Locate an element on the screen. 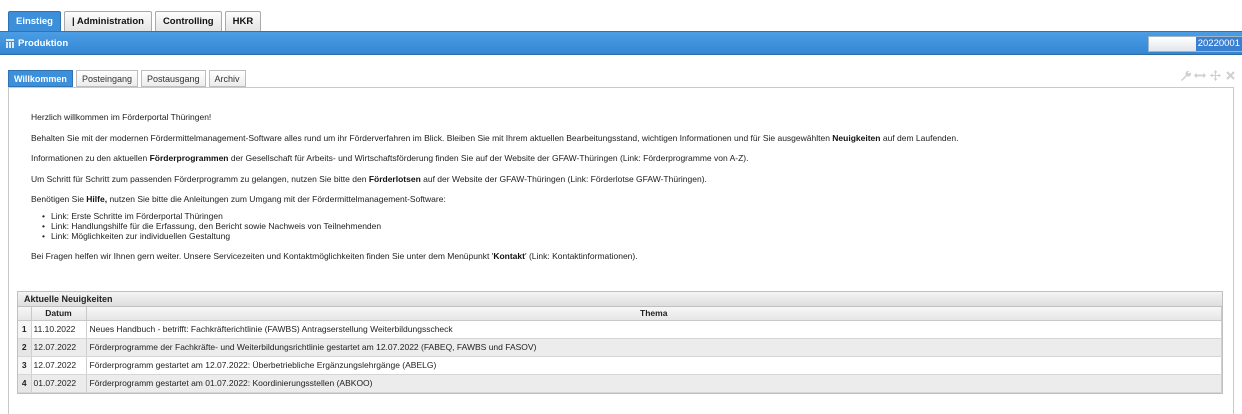  close-icon is located at coordinates (1230, 75).